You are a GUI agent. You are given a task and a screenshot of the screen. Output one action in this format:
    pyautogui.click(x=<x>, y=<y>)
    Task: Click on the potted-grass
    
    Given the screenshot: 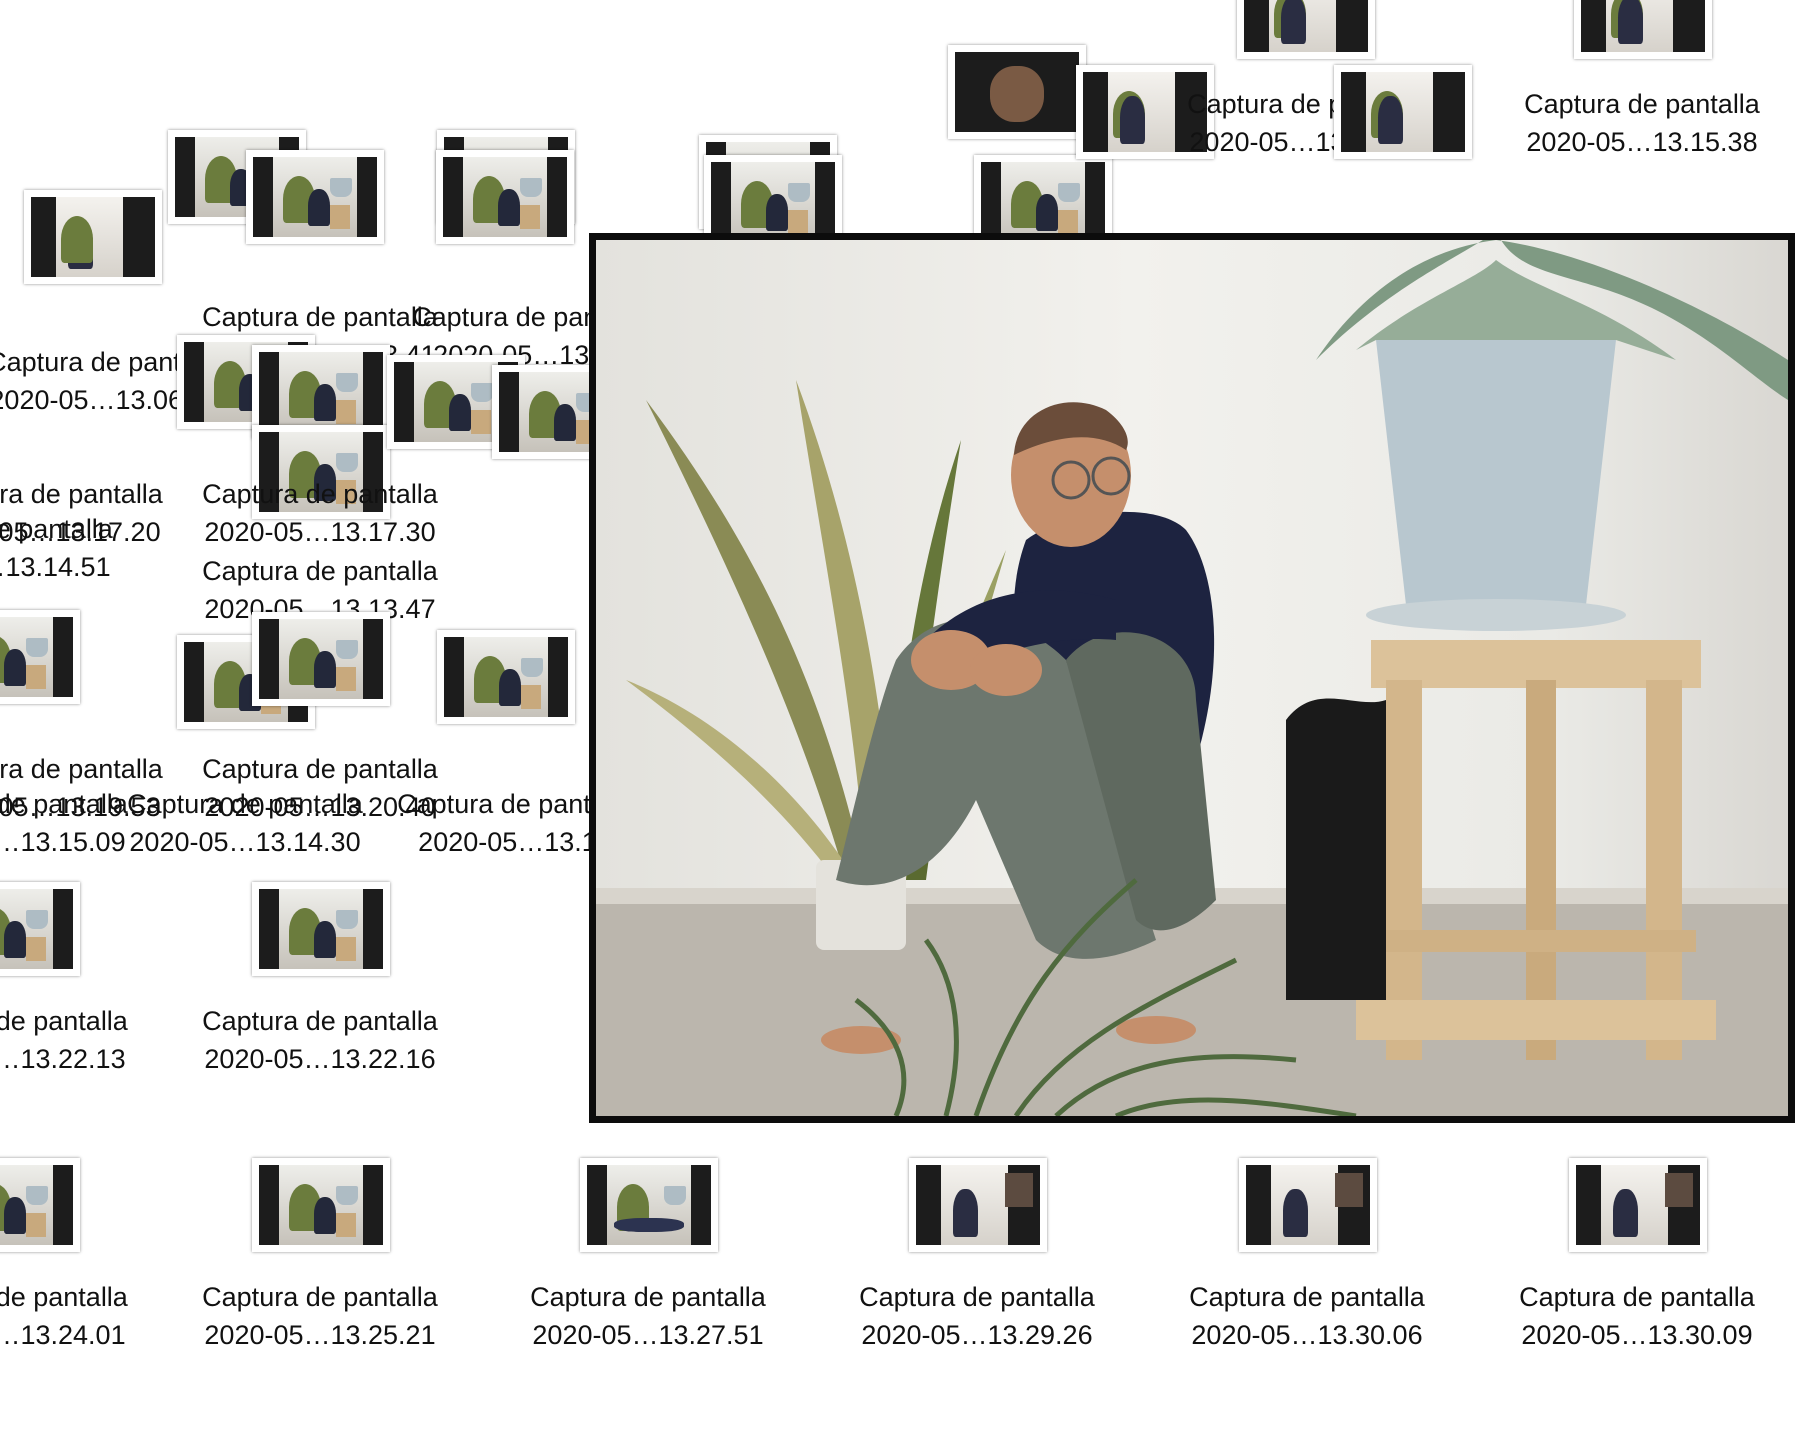 What is the action you would take?
    pyautogui.click(x=1552, y=435)
    